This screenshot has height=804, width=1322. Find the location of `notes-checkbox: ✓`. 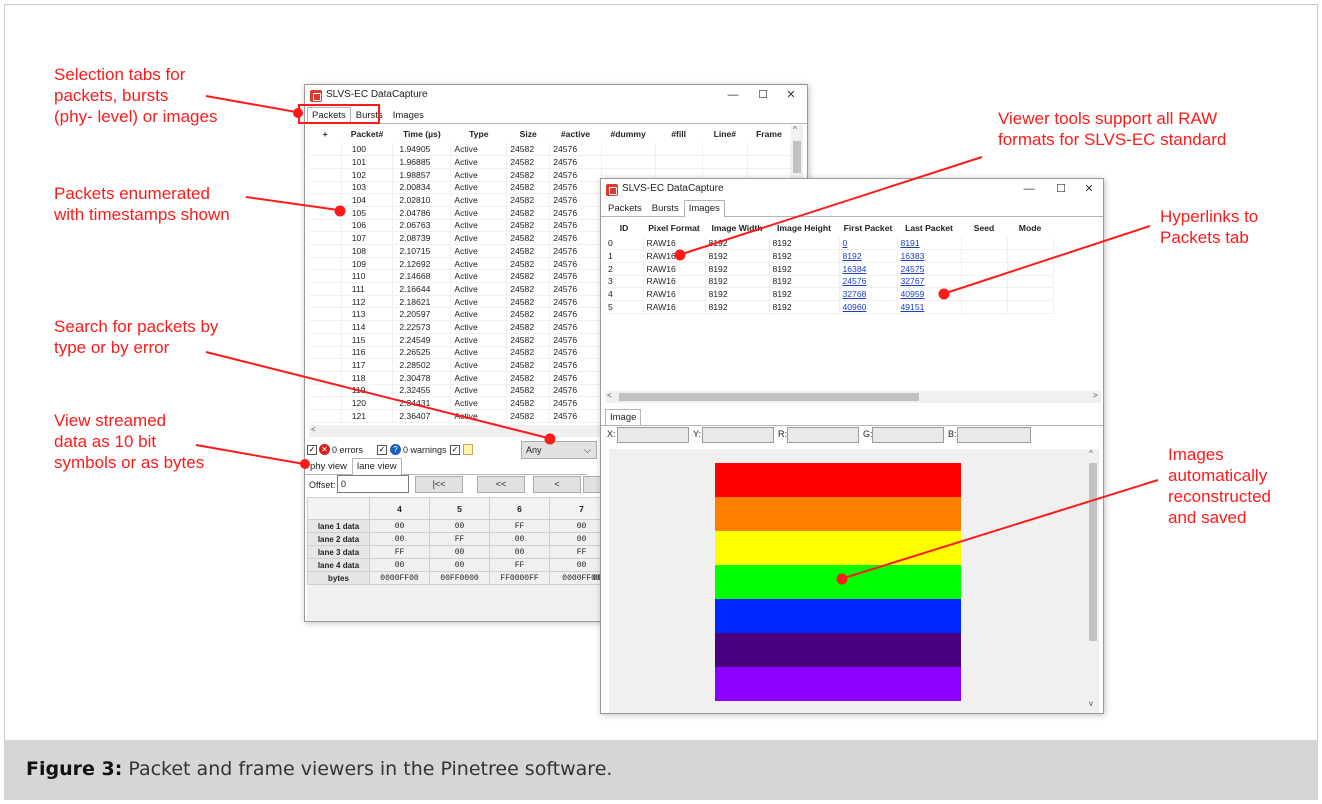

notes-checkbox: ✓ is located at coordinates (455, 450).